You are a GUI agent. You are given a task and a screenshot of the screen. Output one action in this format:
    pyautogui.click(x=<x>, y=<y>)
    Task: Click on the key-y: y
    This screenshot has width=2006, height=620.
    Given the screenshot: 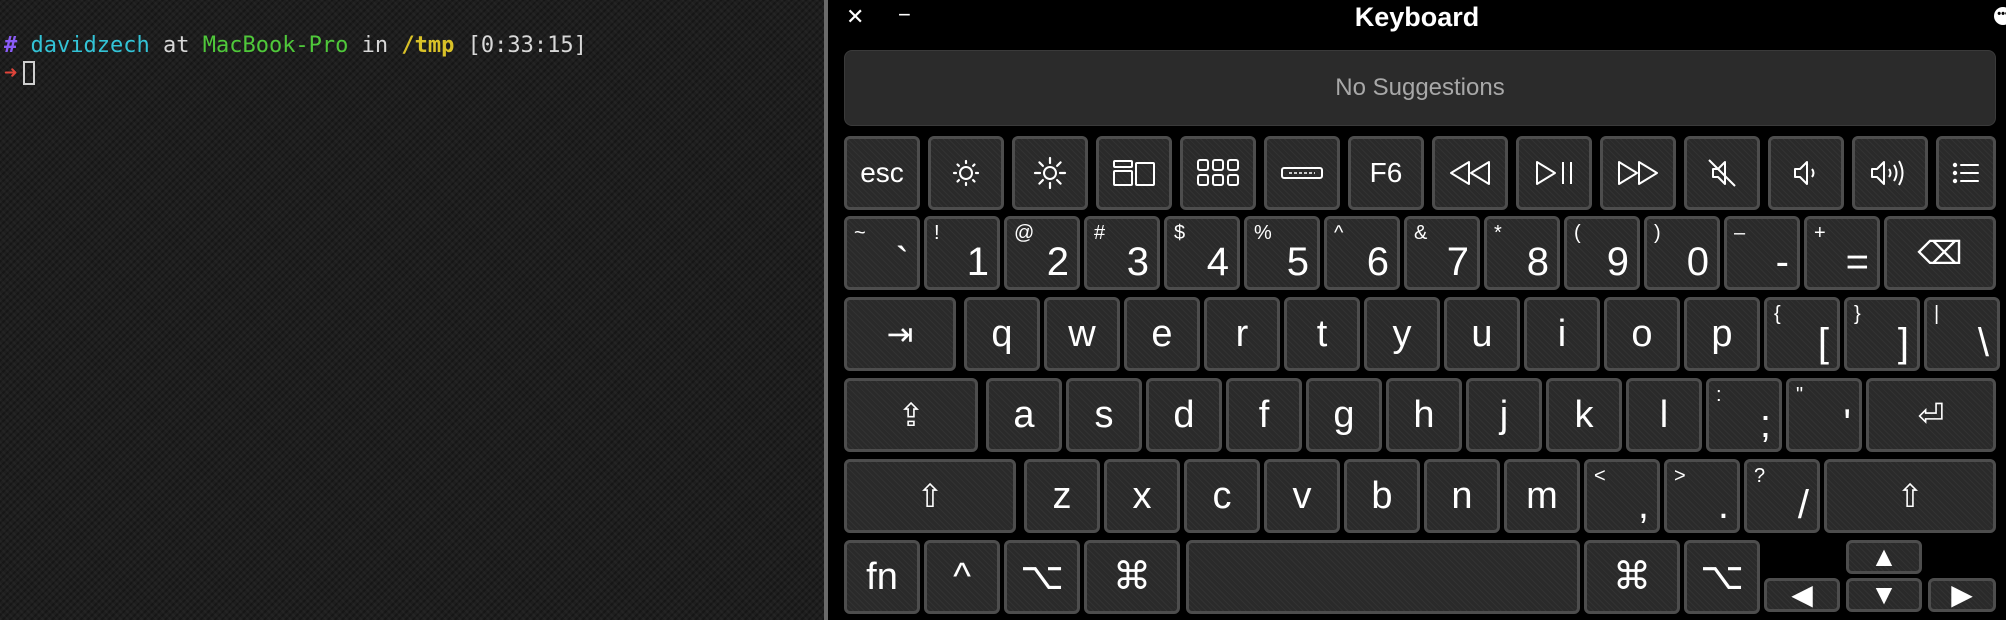 What is the action you would take?
    pyautogui.click(x=1402, y=334)
    